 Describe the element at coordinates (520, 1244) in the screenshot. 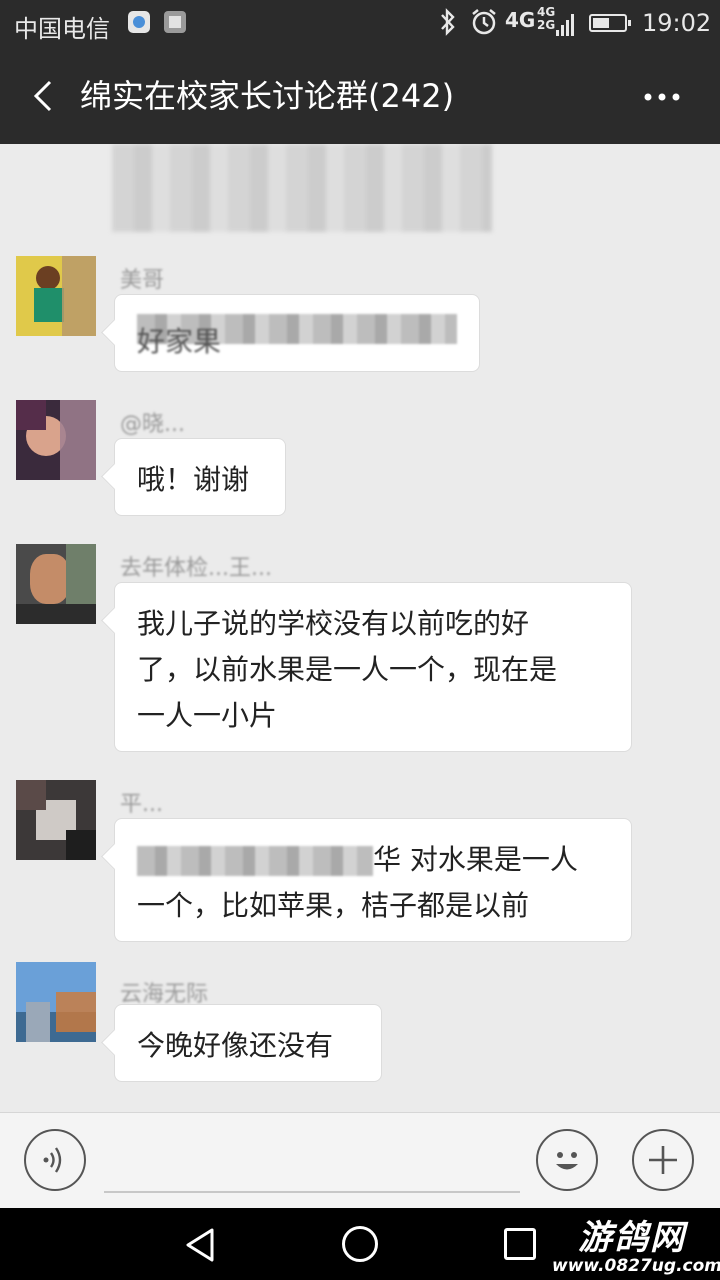

I see `nav-recent-icon` at that location.